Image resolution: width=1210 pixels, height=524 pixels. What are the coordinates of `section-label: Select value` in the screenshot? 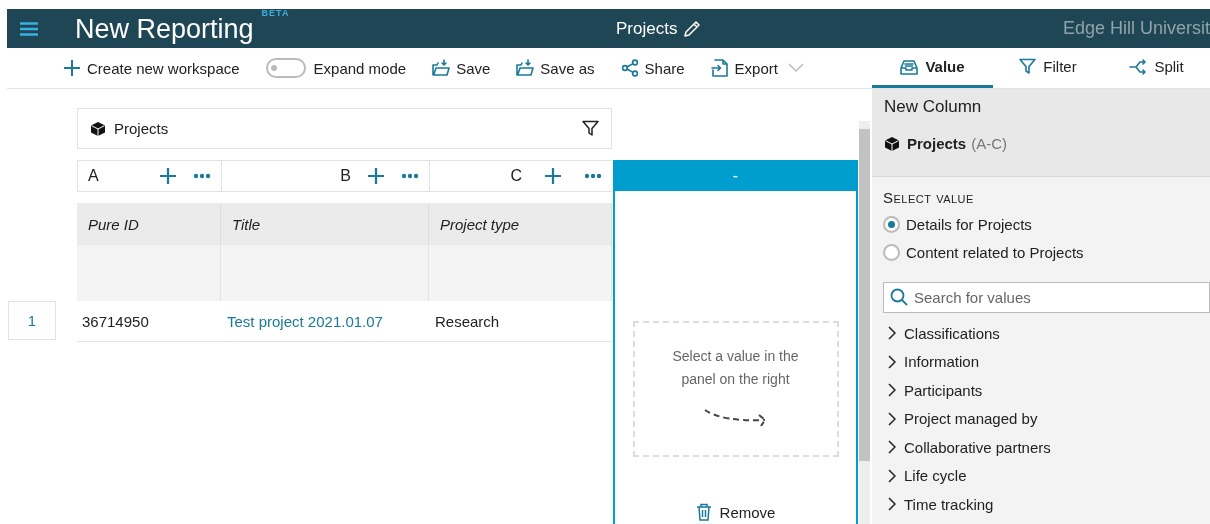 It's located at (929, 197).